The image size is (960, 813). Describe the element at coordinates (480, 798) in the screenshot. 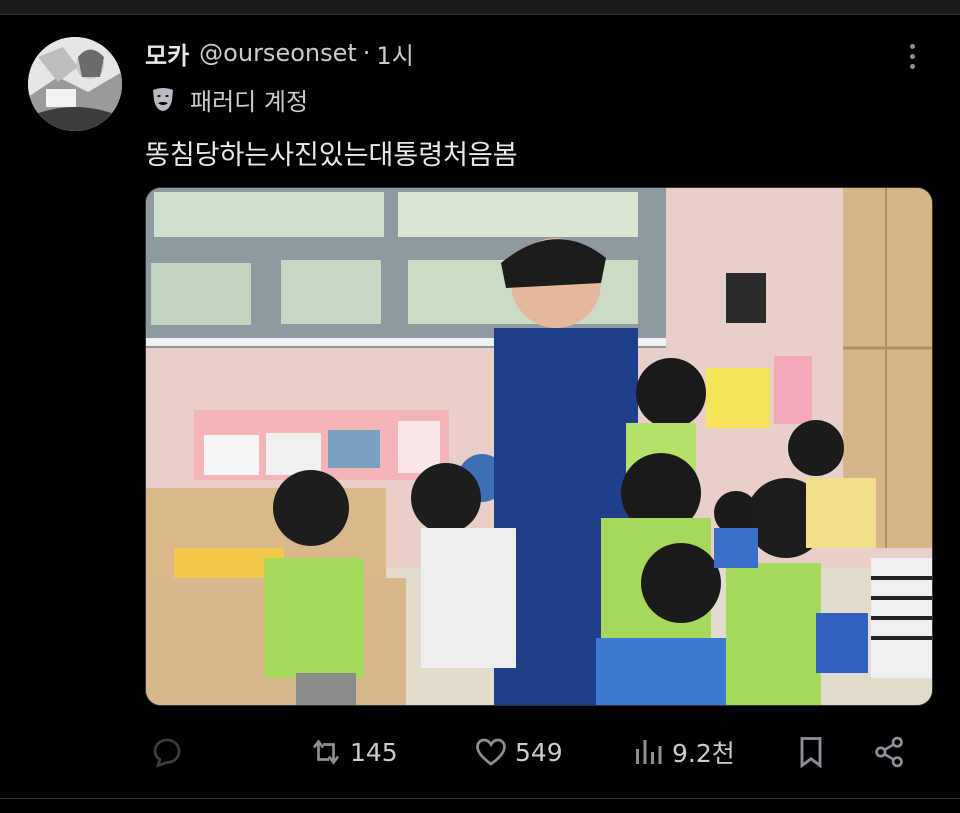

I see `bottom-divider` at that location.